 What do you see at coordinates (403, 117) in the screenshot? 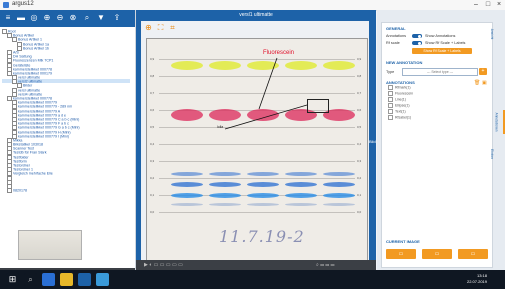
I see `annotation-item-label: Rfsabel(1)` at bounding box center [403, 117].